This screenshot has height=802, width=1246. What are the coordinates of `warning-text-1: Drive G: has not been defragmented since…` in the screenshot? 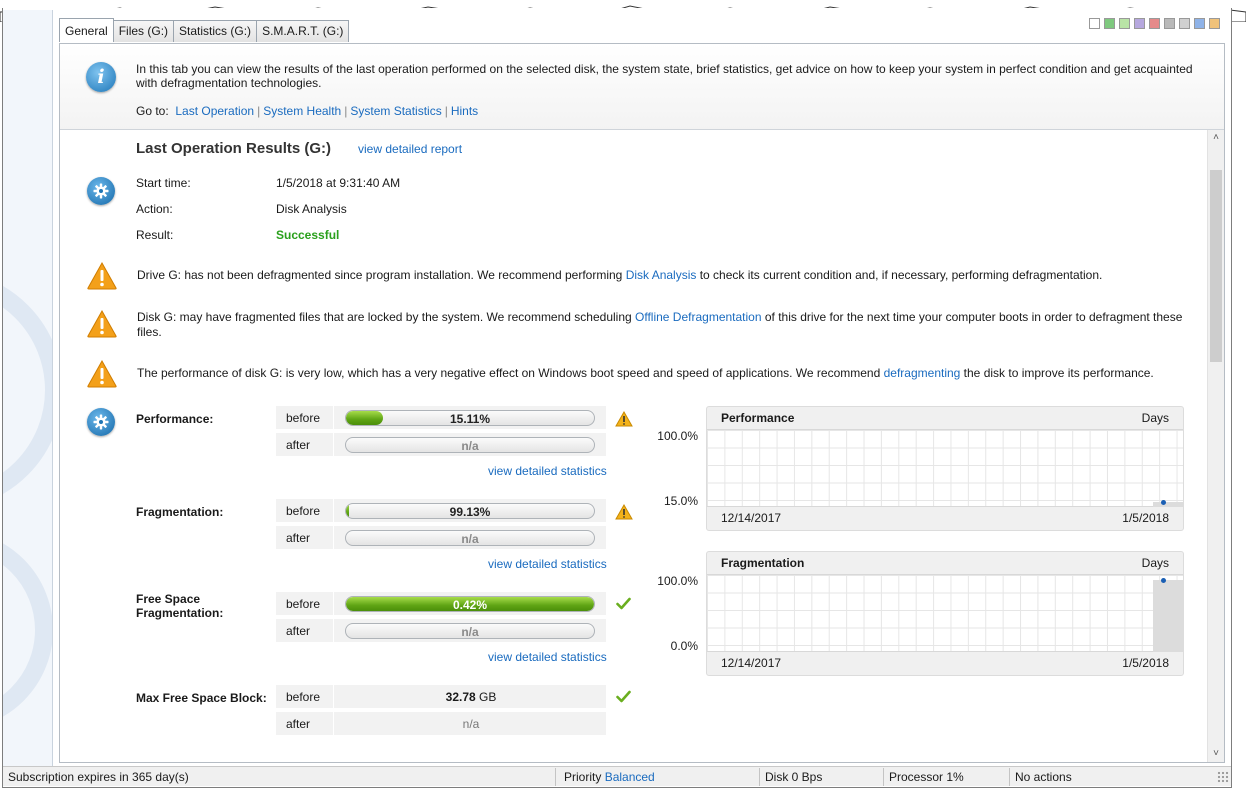 It's located at (667, 275).